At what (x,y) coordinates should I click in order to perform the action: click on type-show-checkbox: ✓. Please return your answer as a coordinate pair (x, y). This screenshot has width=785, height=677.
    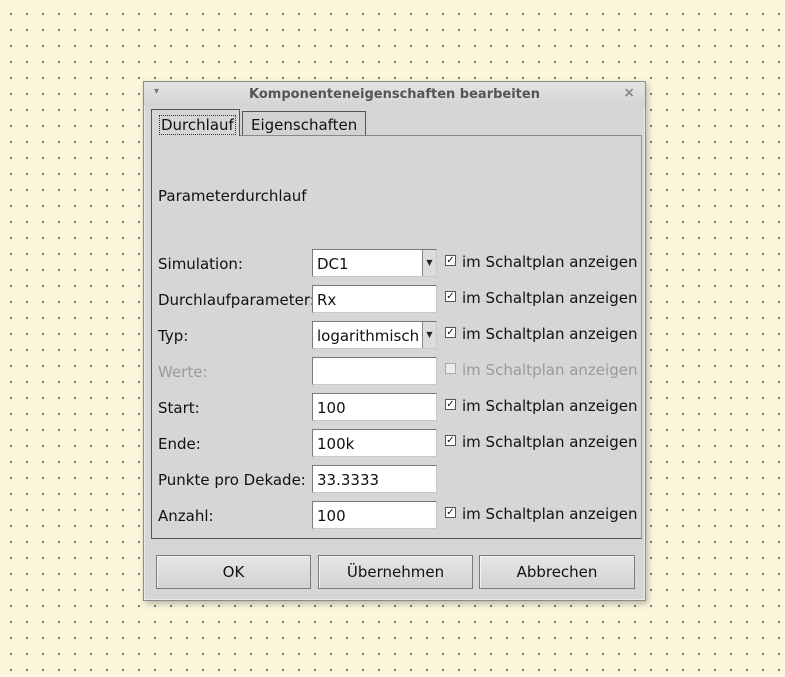
    Looking at the image, I should click on (450, 332).